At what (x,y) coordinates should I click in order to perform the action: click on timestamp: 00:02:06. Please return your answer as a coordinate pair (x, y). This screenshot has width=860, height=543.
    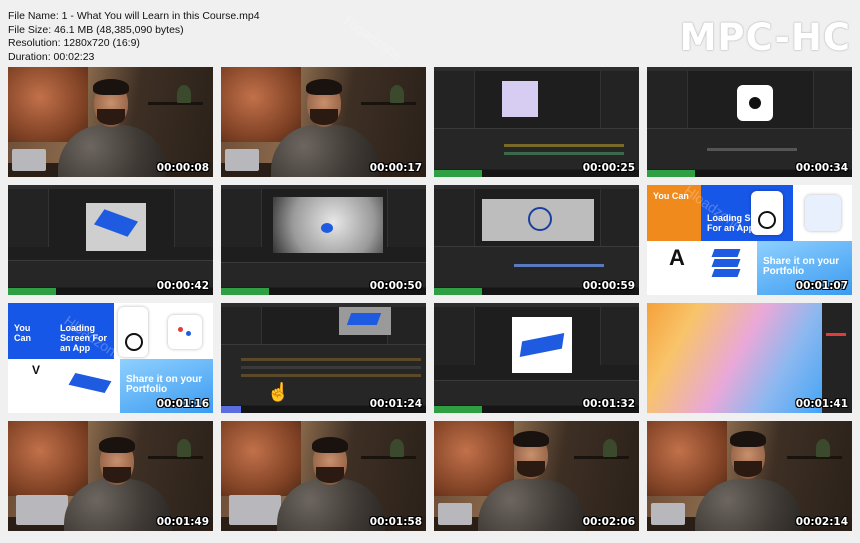
    Looking at the image, I should click on (608, 522).